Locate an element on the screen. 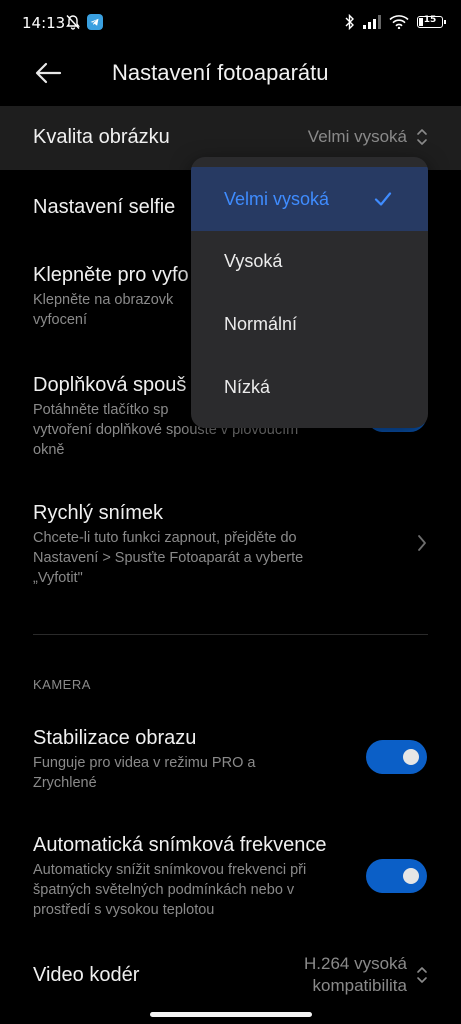  setting-title: Doplňková spouš is located at coordinates (110, 385).